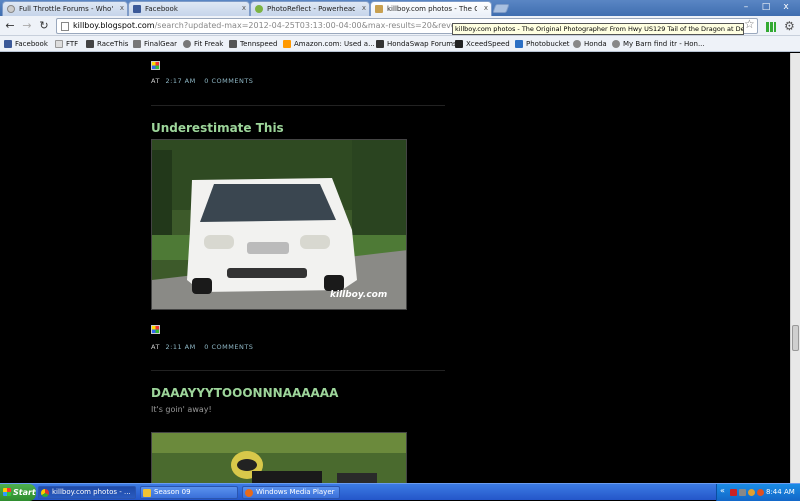  I want to click on post-meta: AT 2:11 AM 0 COMMENTS, so click(202, 347).